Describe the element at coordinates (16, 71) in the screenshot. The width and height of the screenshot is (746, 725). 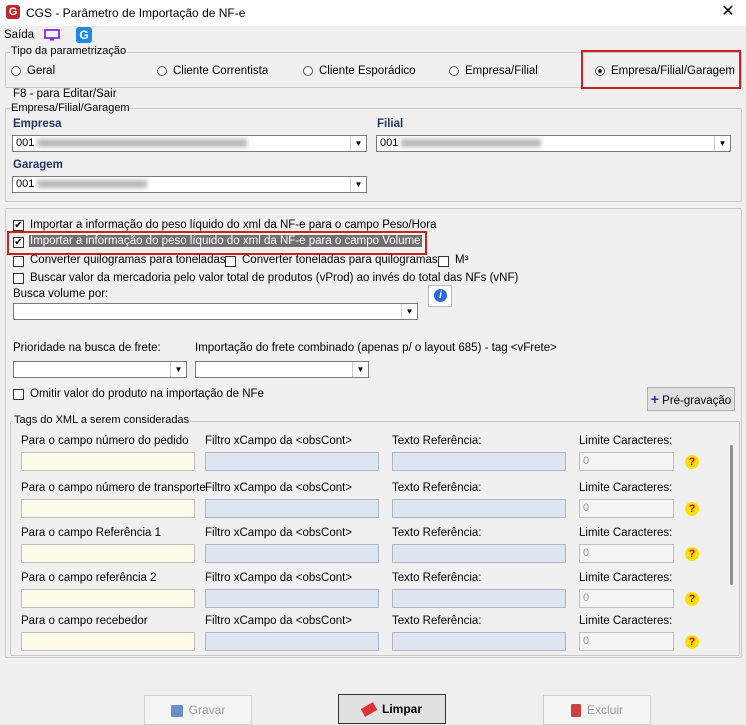
I see `radio-geral` at that location.